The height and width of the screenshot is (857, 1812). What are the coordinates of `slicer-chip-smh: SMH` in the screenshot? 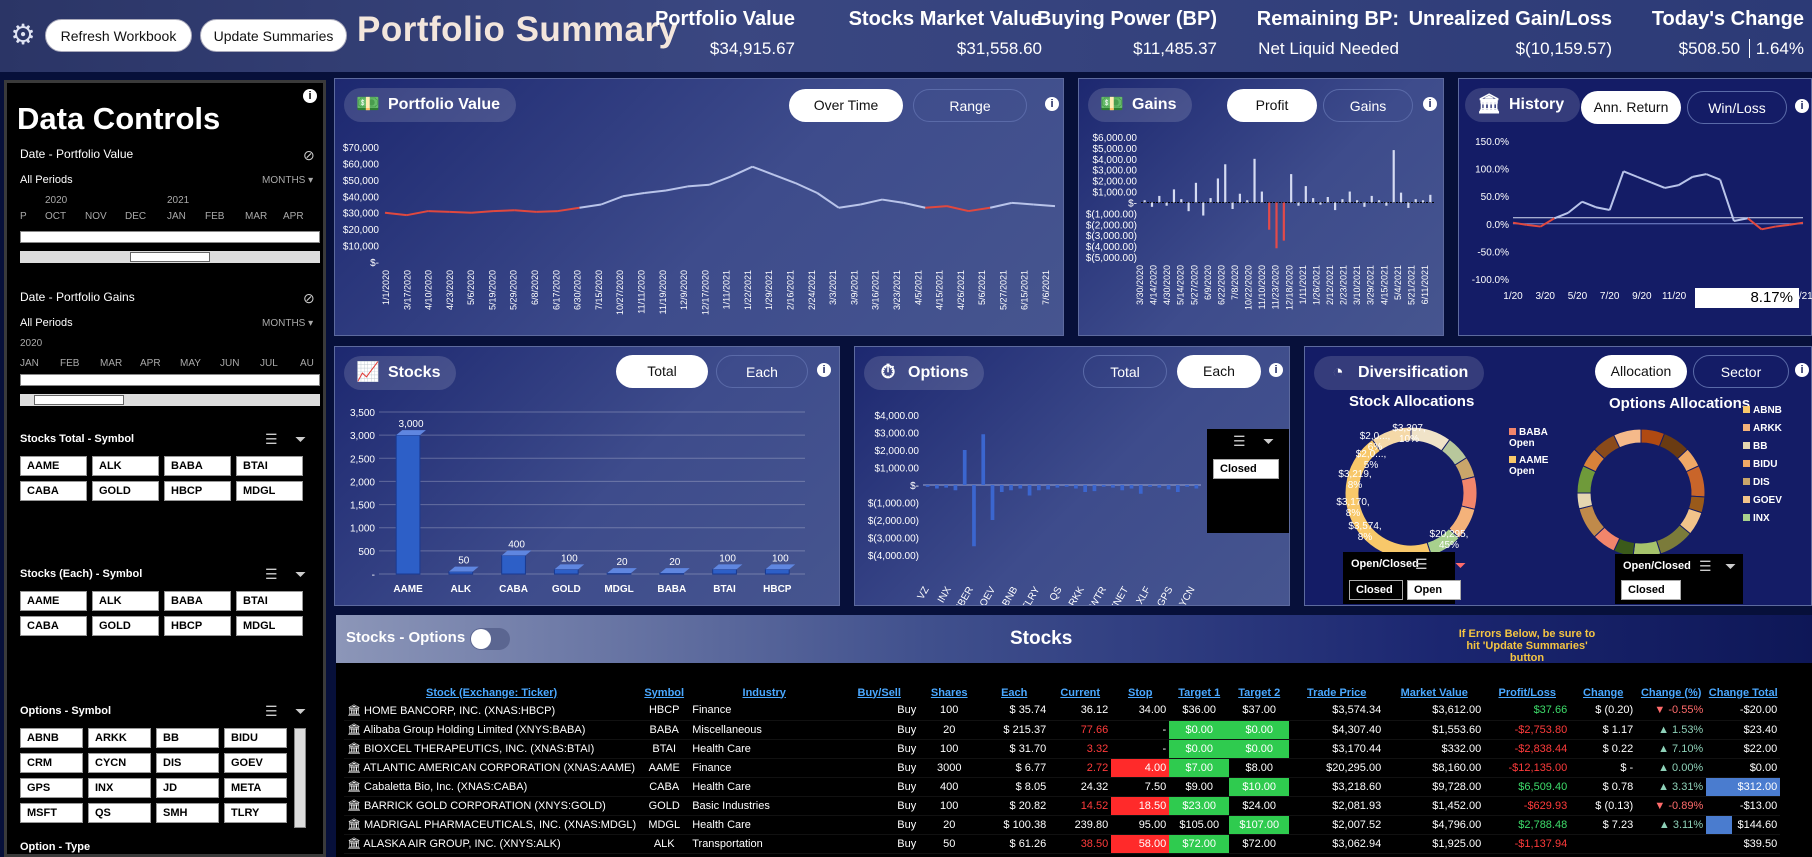 It's located at (187, 813).